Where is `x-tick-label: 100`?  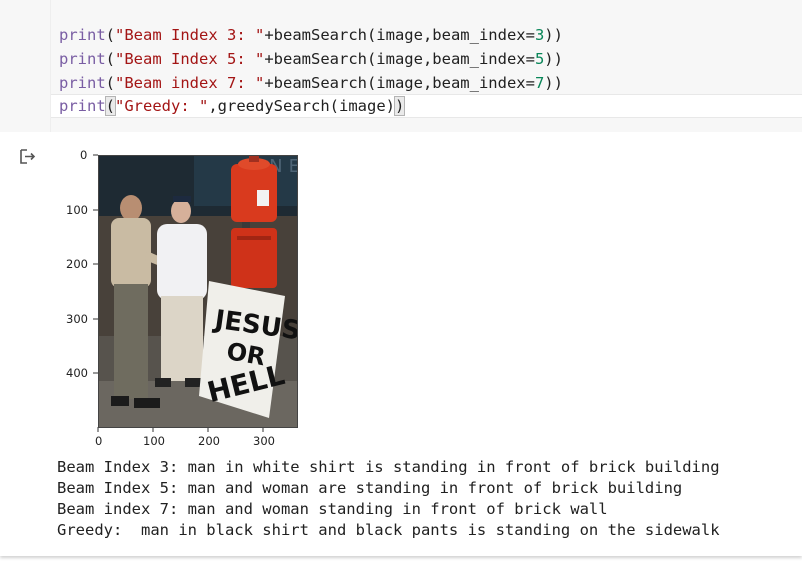 x-tick-label: 100 is located at coordinates (154, 441).